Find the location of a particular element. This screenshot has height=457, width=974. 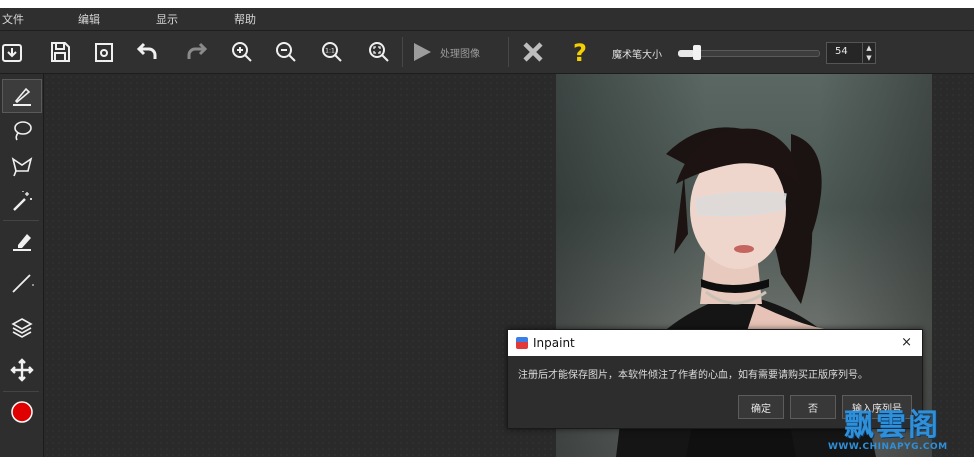

marker-pen-icon is located at coordinates (22, 96).